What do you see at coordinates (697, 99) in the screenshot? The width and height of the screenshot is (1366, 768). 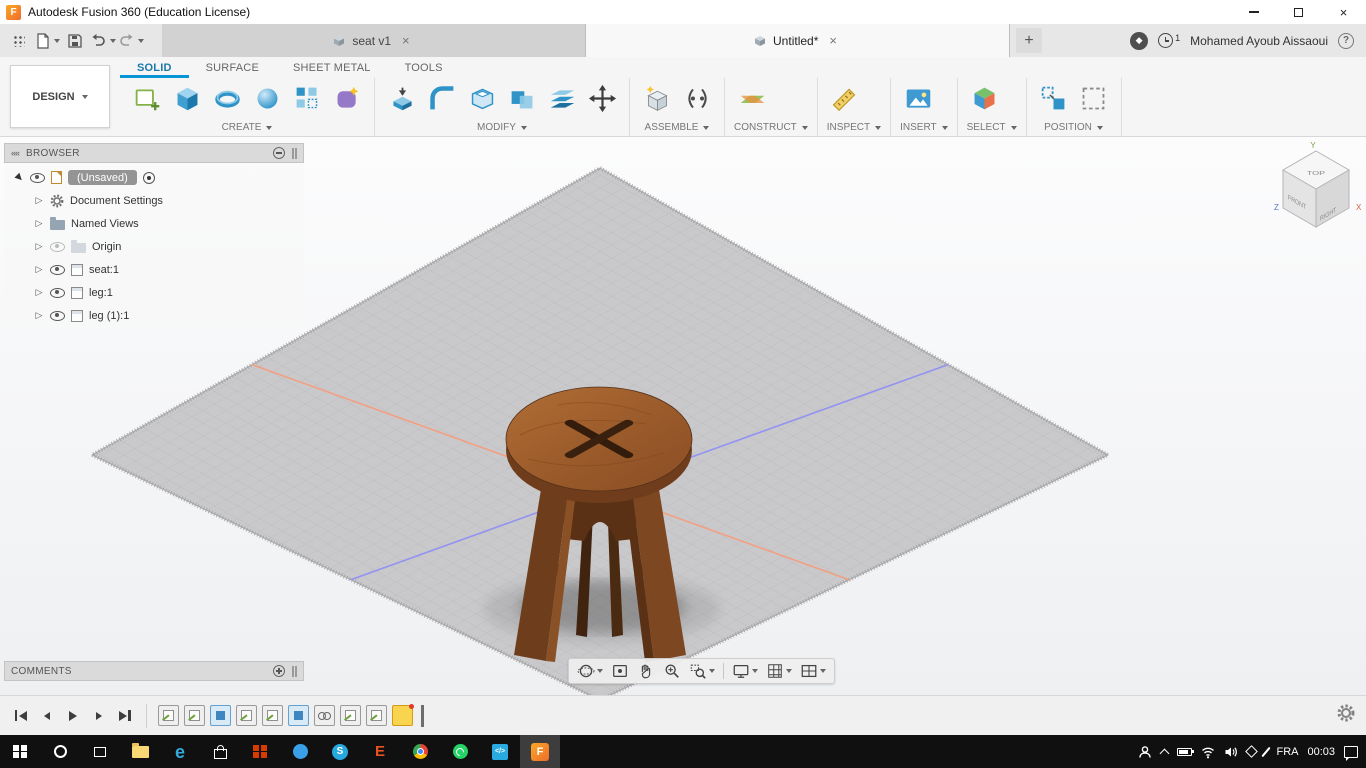 I see `joint-button` at bounding box center [697, 99].